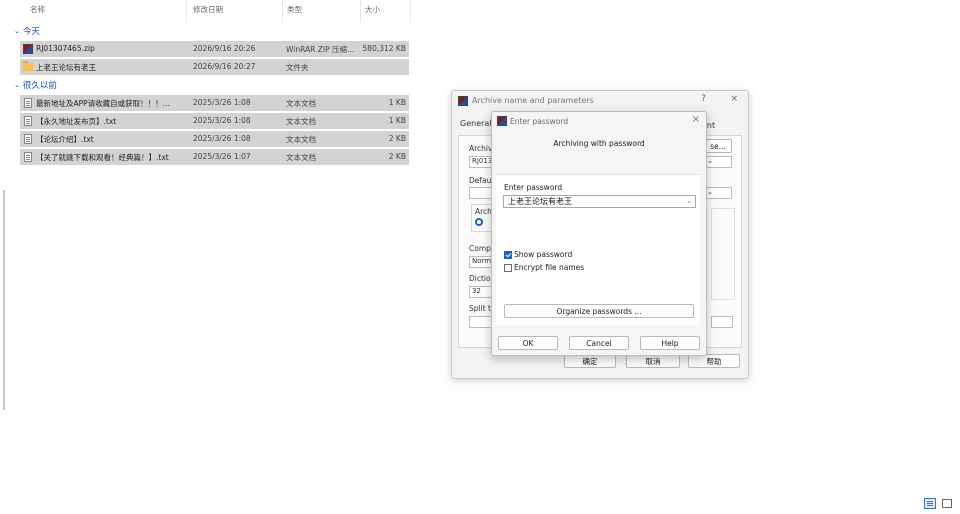 This screenshot has height=514, width=960. I want to click on encrypt-file-names-checkbox: Encrypt file names, so click(544, 267).